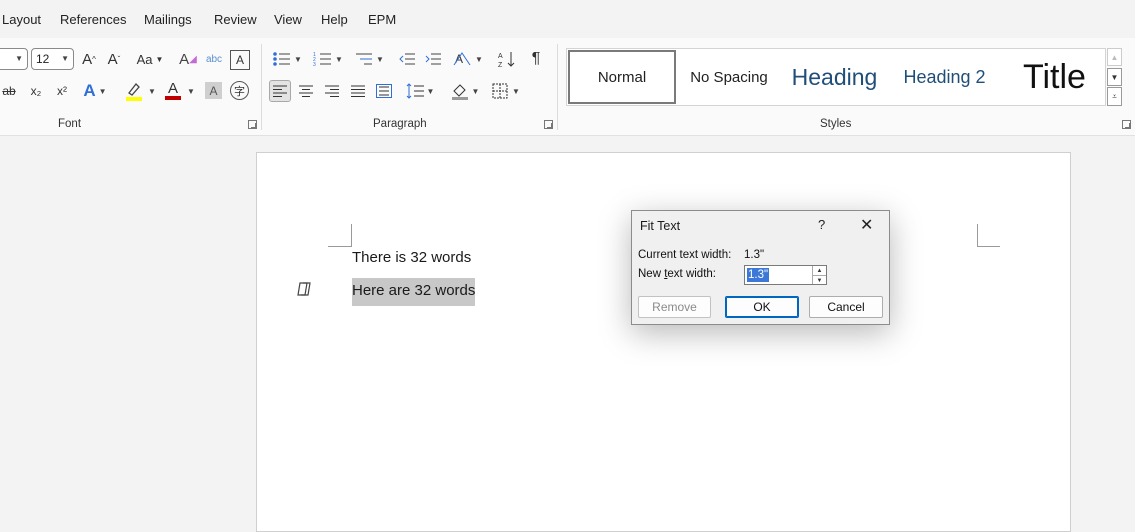 Image resolution: width=1135 pixels, height=532 pixels. I want to click on spin-down-icon: ▼, so click(819, 280).